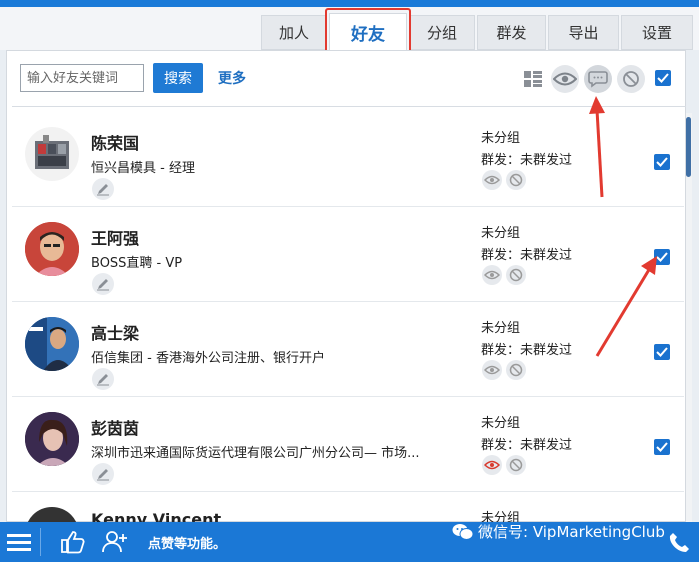 The image size is (699, 562). Describe the element at coordinates (688, 147) in the screenshot. I see `scrollbar-thumb` at that location.